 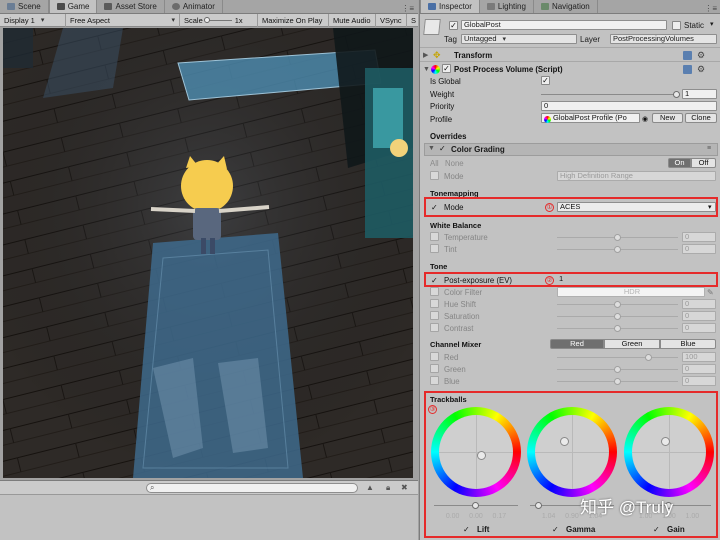 What do you see at coordinates (434, 175) in the screenshot?
I see `grading-mode-override` at bounding box center [434, 175].